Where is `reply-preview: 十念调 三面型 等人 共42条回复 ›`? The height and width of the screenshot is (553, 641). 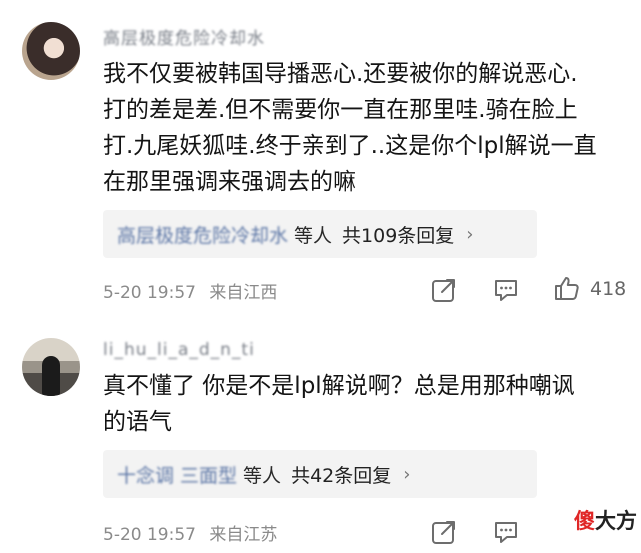
reply-preview: 十念调 三面型 等人 共42条回复 › is located at coordinates (320, 474).